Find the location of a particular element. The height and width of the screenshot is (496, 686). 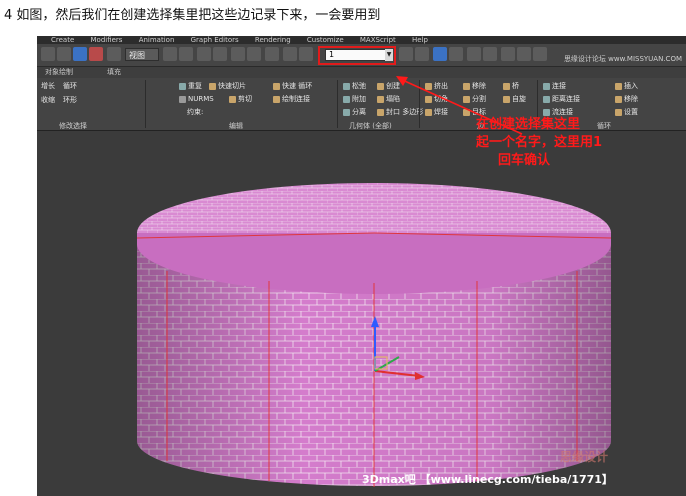

annotation-line-3: 回车确认 is located at coordinates (524, 160).